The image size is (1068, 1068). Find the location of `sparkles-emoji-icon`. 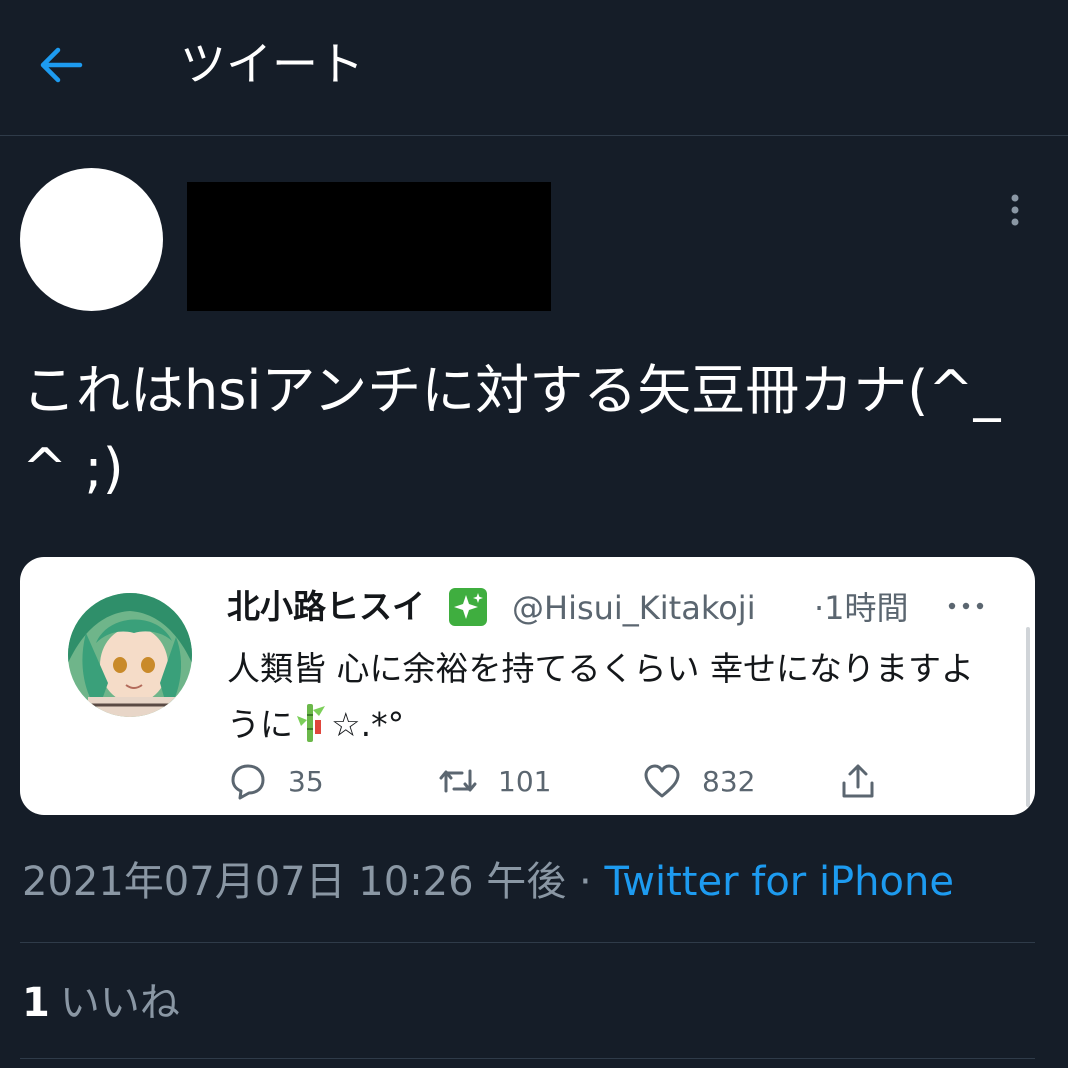

sparkles-emoji-icon is located at coordinates (468, 607).